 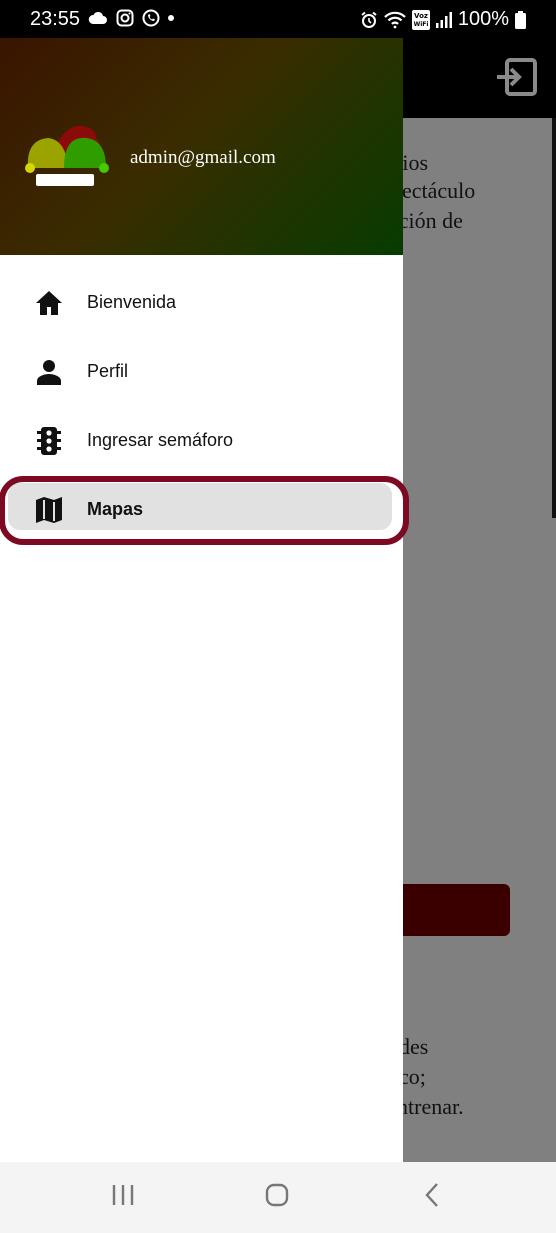 I want to click on status-bar: 23:55 Voz WiFi 100%, so click(x=278, y=19).